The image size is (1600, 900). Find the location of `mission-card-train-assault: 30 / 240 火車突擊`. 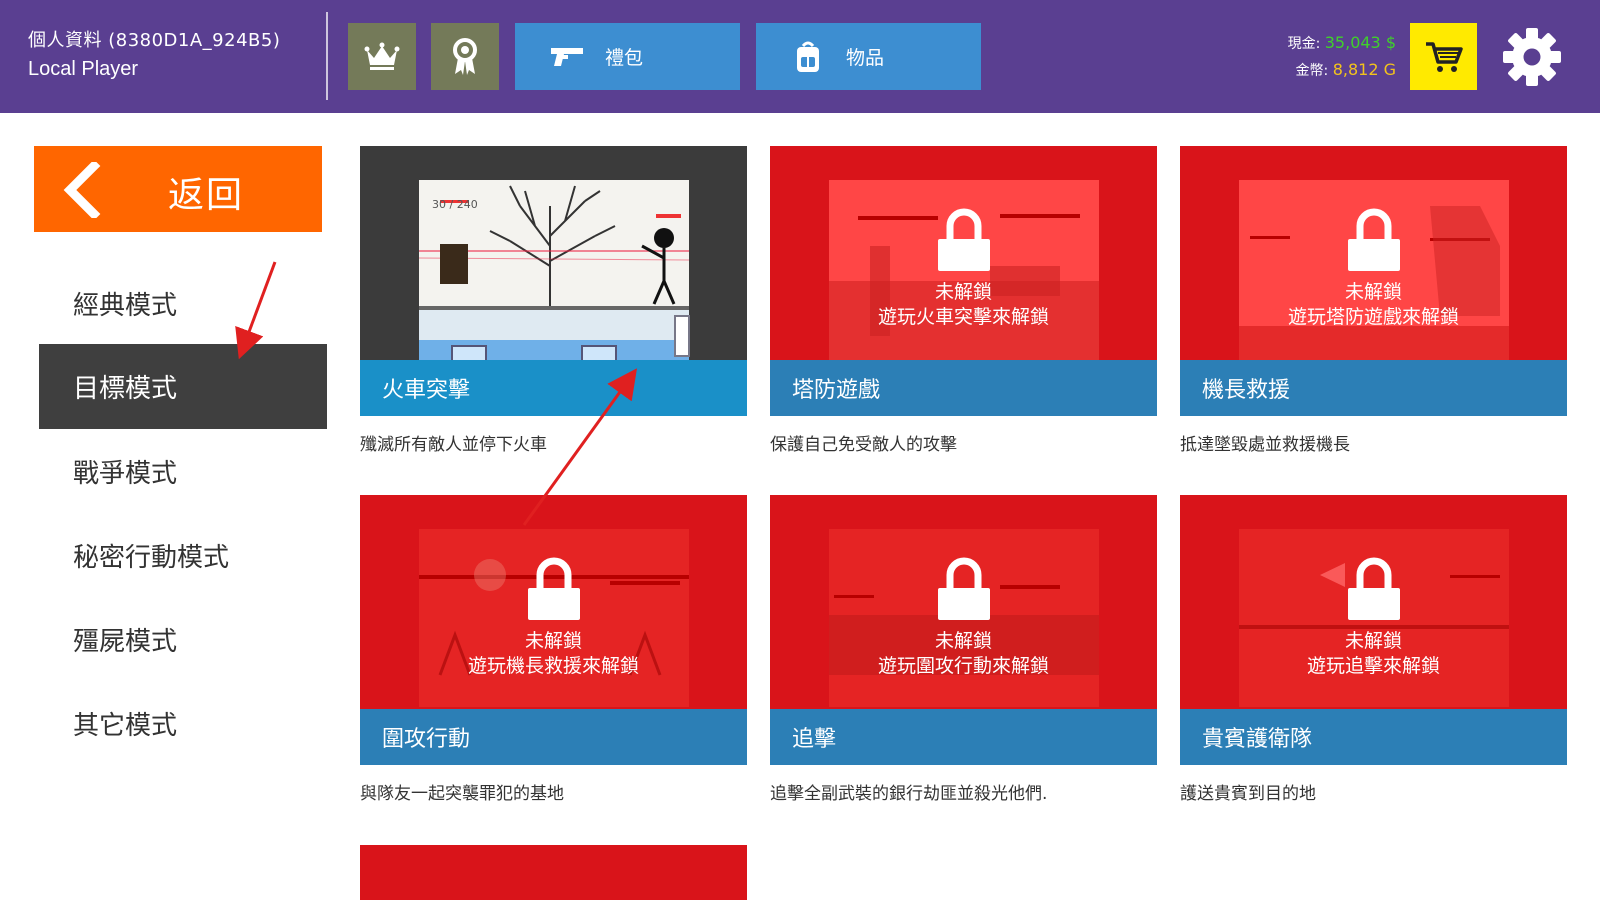

mission-card-train-assault: 30 / 240 火車突擊 is located at coordinates (553, 281).